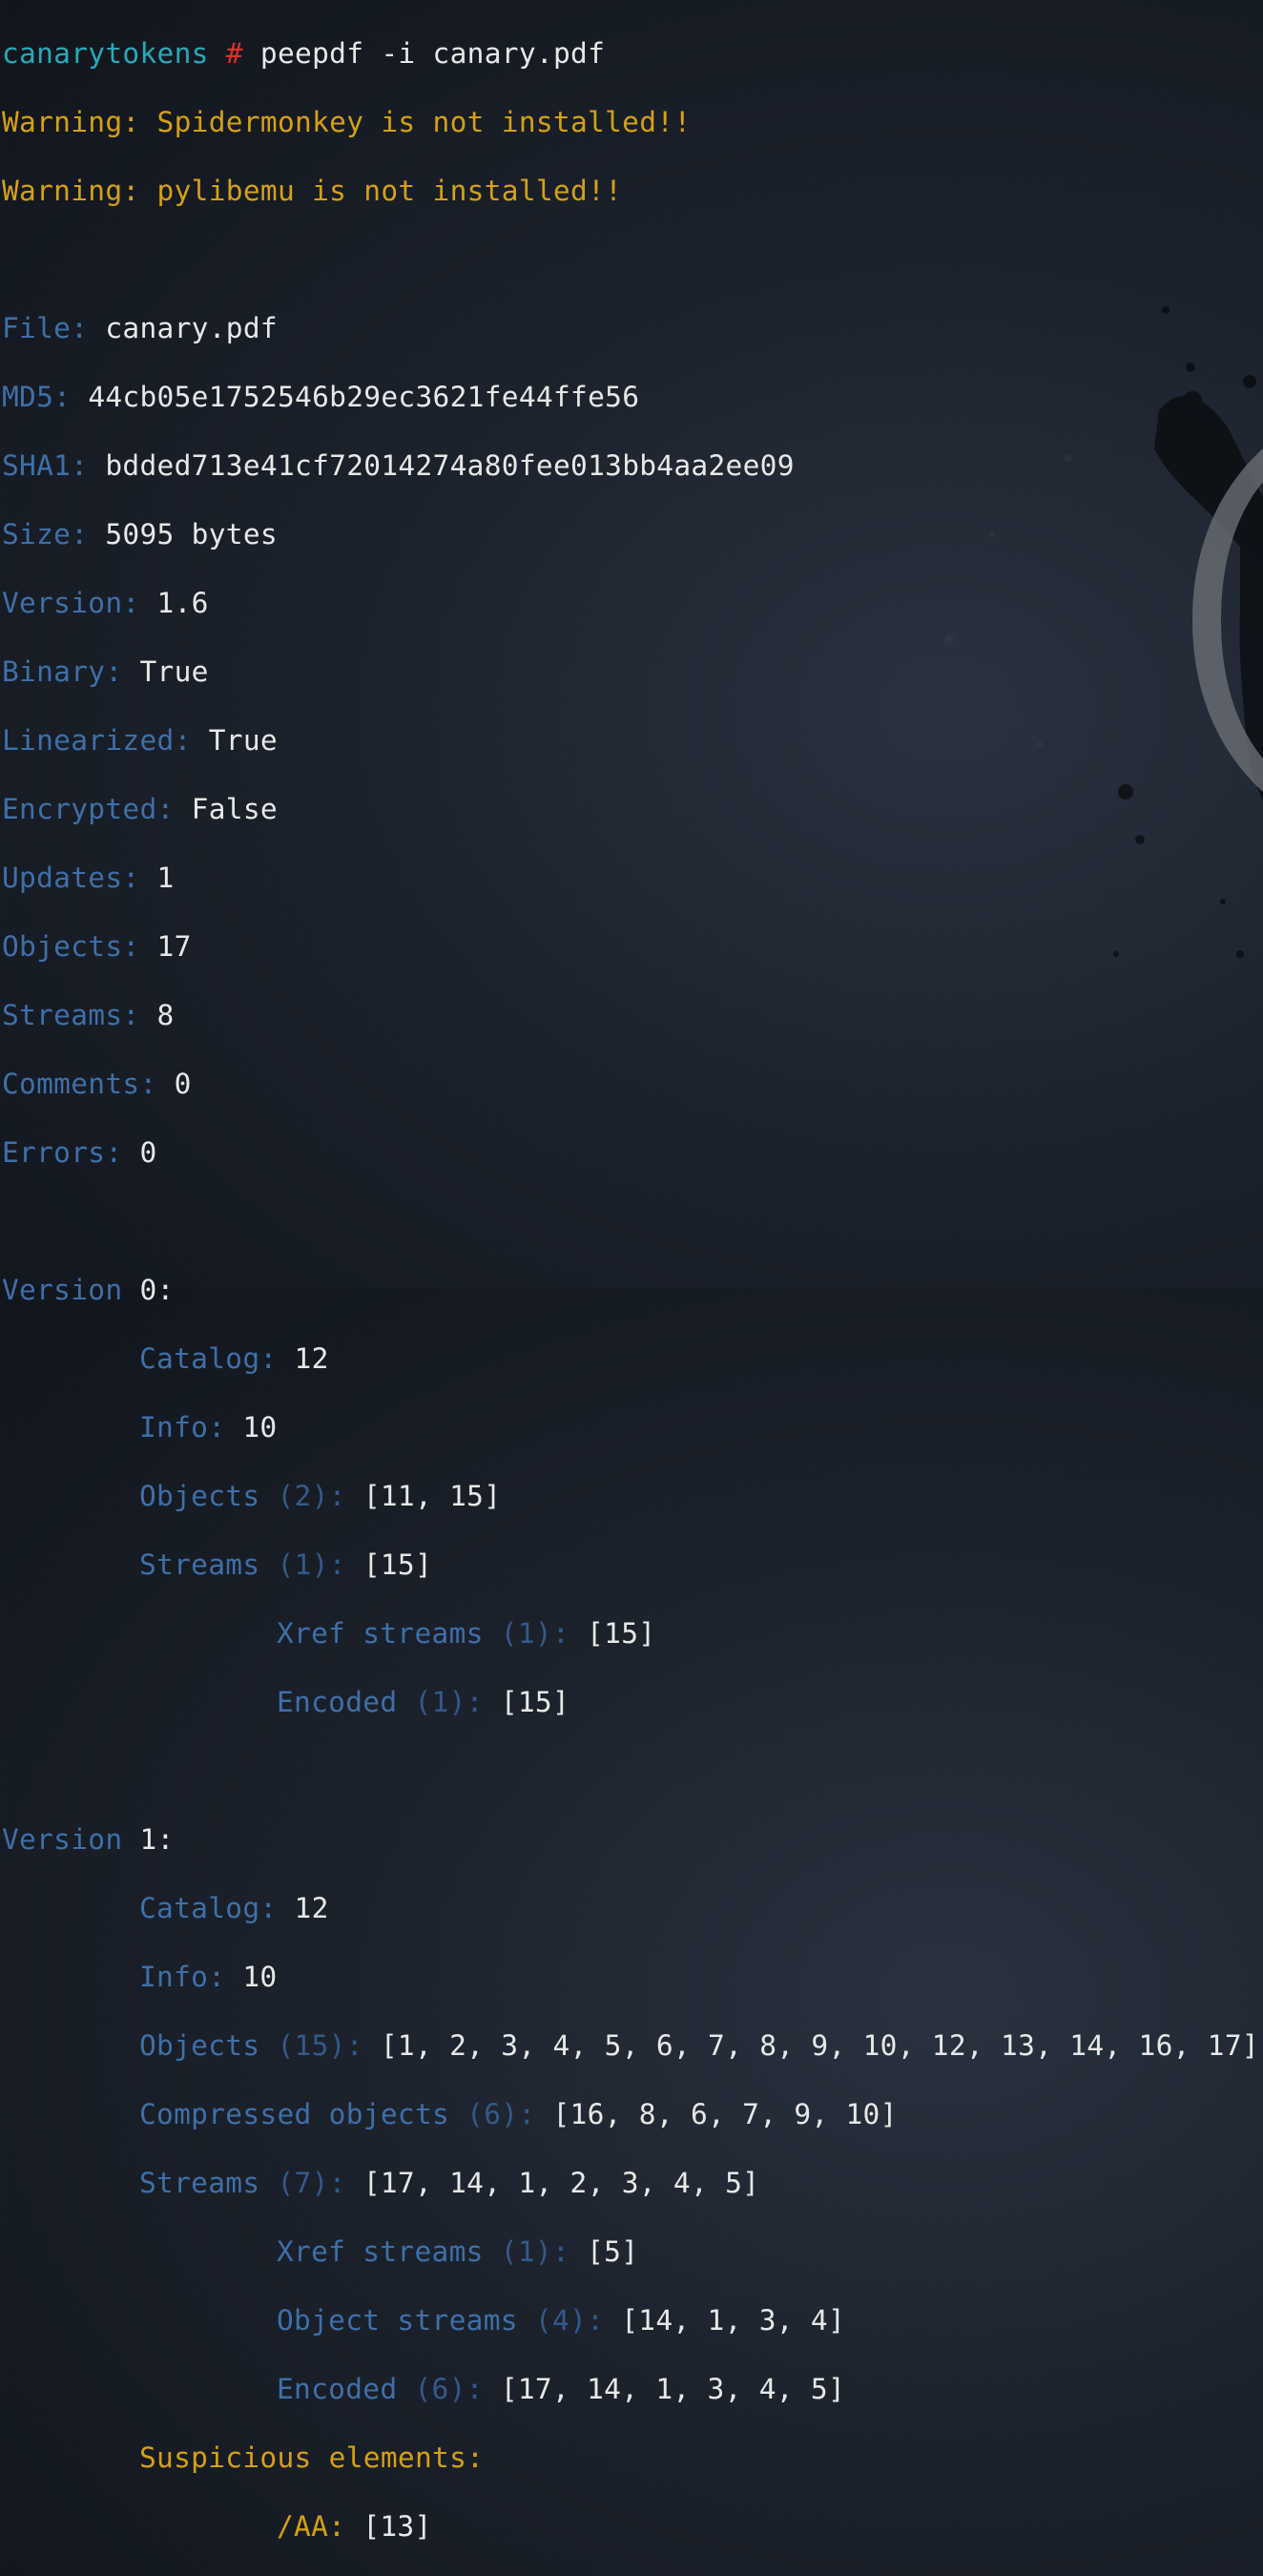  Describe the element at coordinates (174, 946) in the screenshot. I see `summary-value: 17` at that location.